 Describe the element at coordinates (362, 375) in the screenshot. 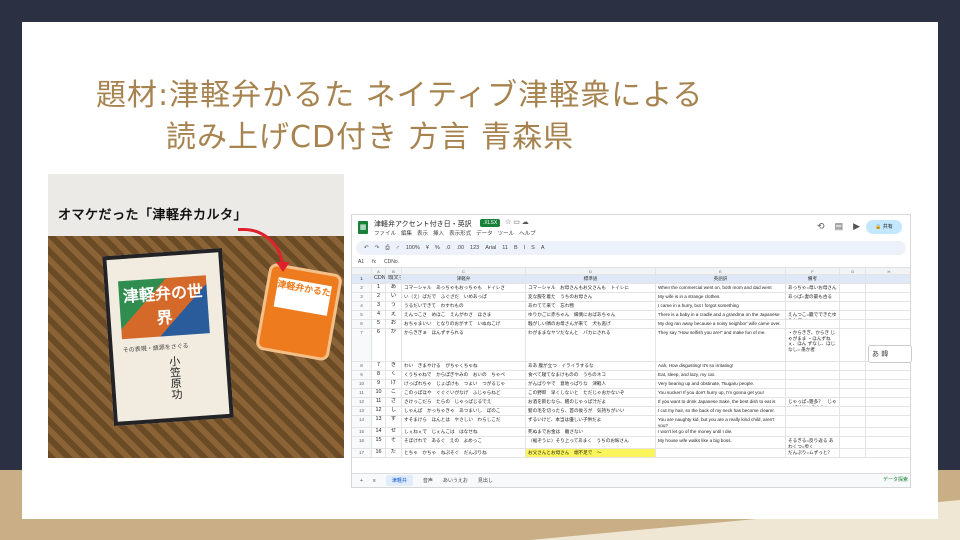

I see `row-number: 9` at that location.